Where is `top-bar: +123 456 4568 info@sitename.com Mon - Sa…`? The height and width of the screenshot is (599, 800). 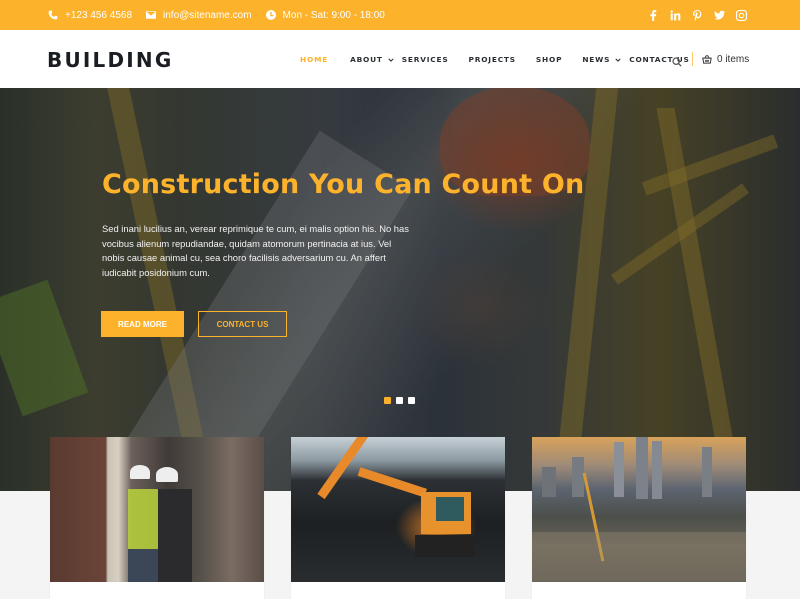
top-bar: +123 456 4568 info@sitename.com Mon - Sa… is located at coordinates (400, 15).